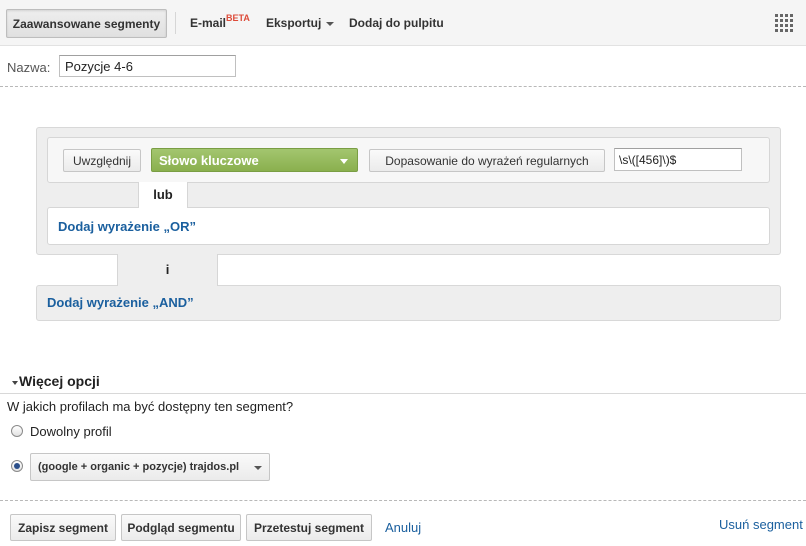 The height and width of the screenshot is (546, 806). I want to click on cancel-link: Anuluj, so click(403, 527).